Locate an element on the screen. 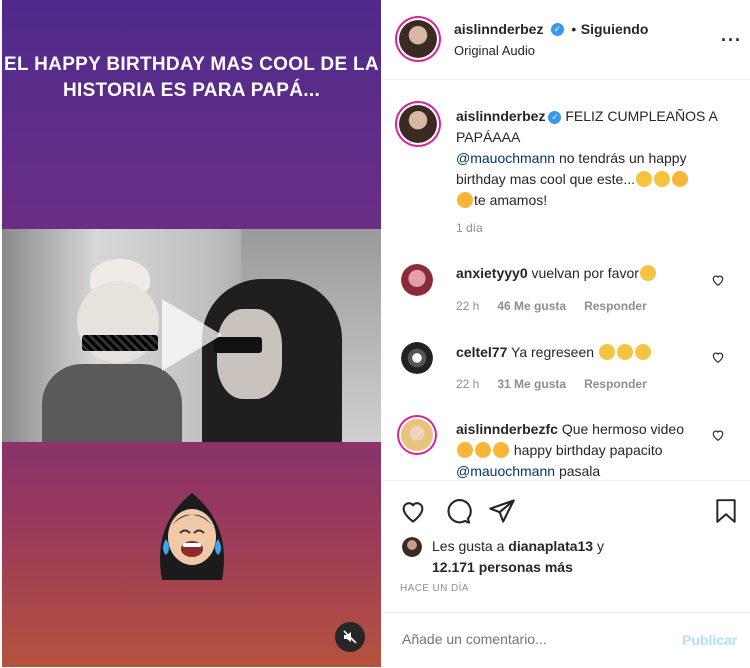 Image resolution: width=750 pixels, height=668 pixels. comment-likes: 46 Me gusta is located at coordinates (531, 306).